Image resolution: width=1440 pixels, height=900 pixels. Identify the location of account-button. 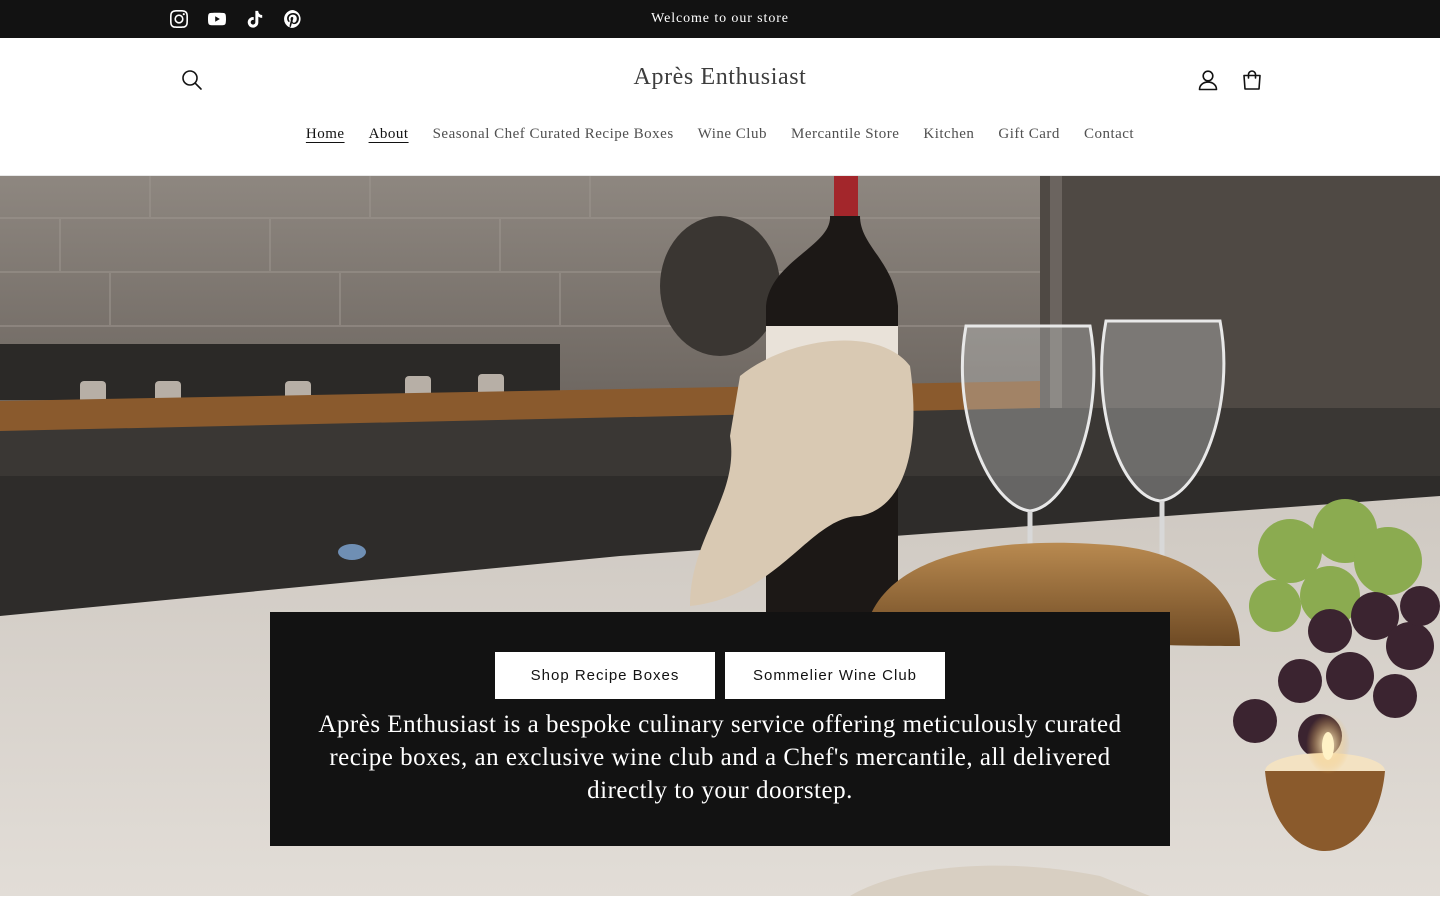
(1208, 80).